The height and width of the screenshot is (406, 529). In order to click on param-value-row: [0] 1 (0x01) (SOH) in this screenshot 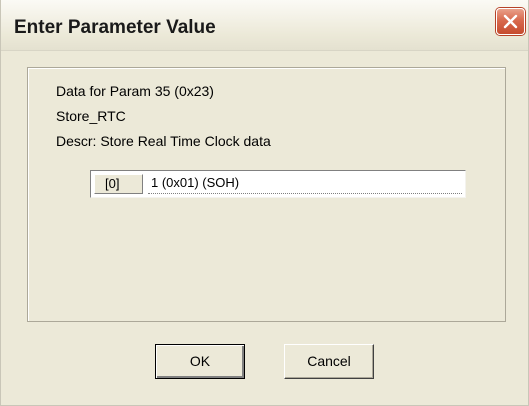, I will do `click(278, 184)`.